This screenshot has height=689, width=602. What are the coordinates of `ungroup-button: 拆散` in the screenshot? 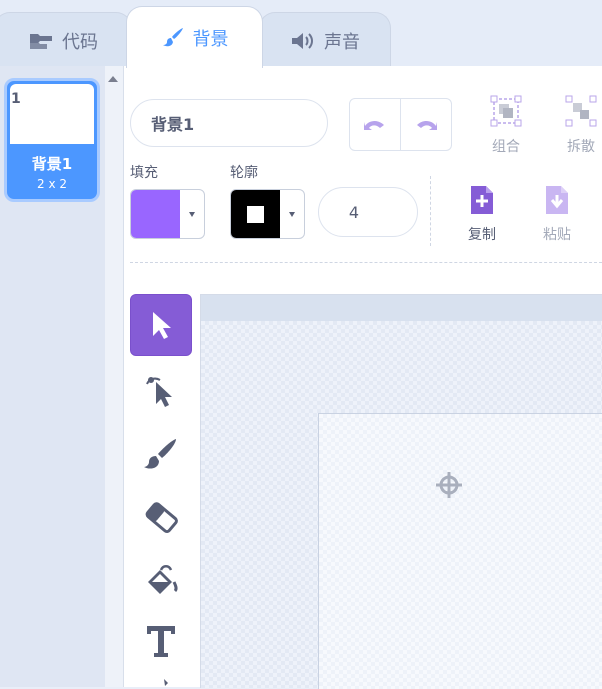 It's located at (576, 125).